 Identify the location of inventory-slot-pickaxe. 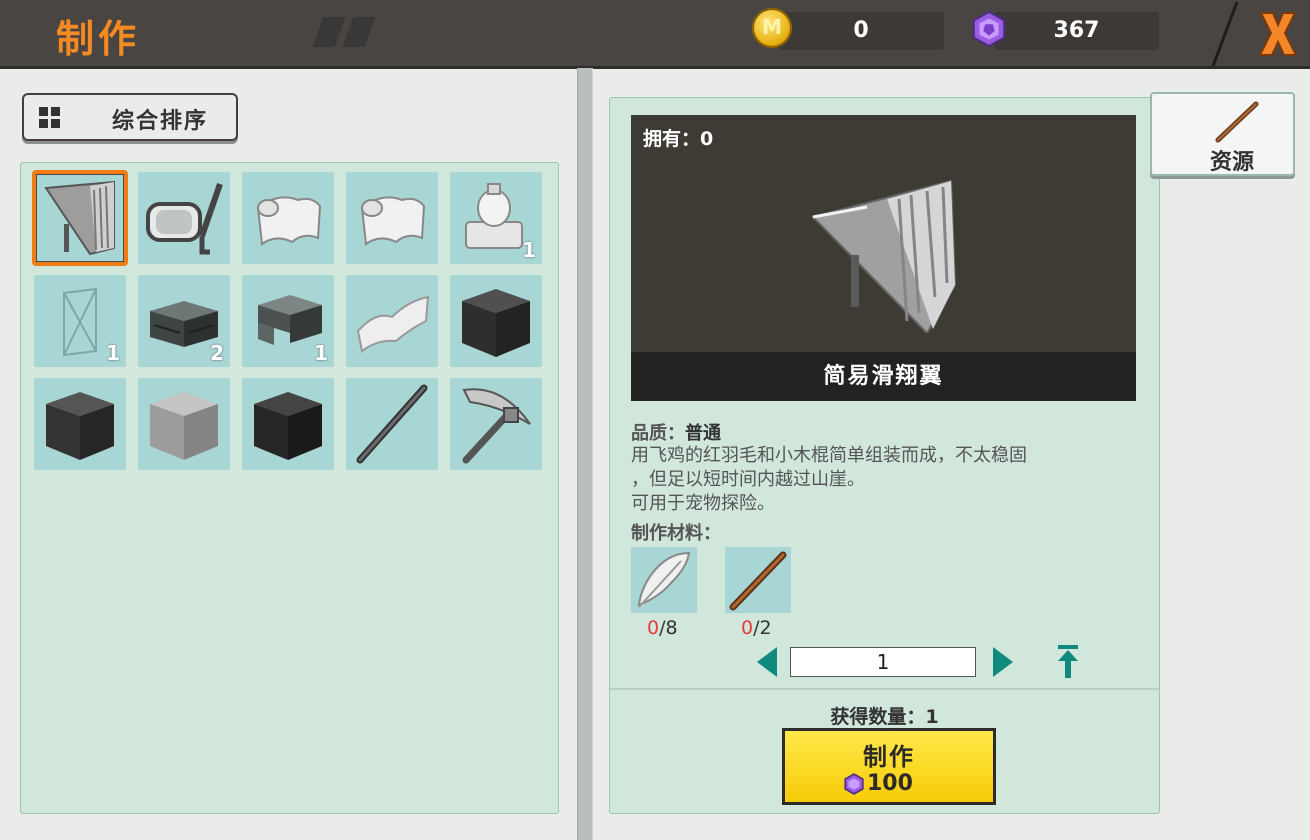
(496, 424).